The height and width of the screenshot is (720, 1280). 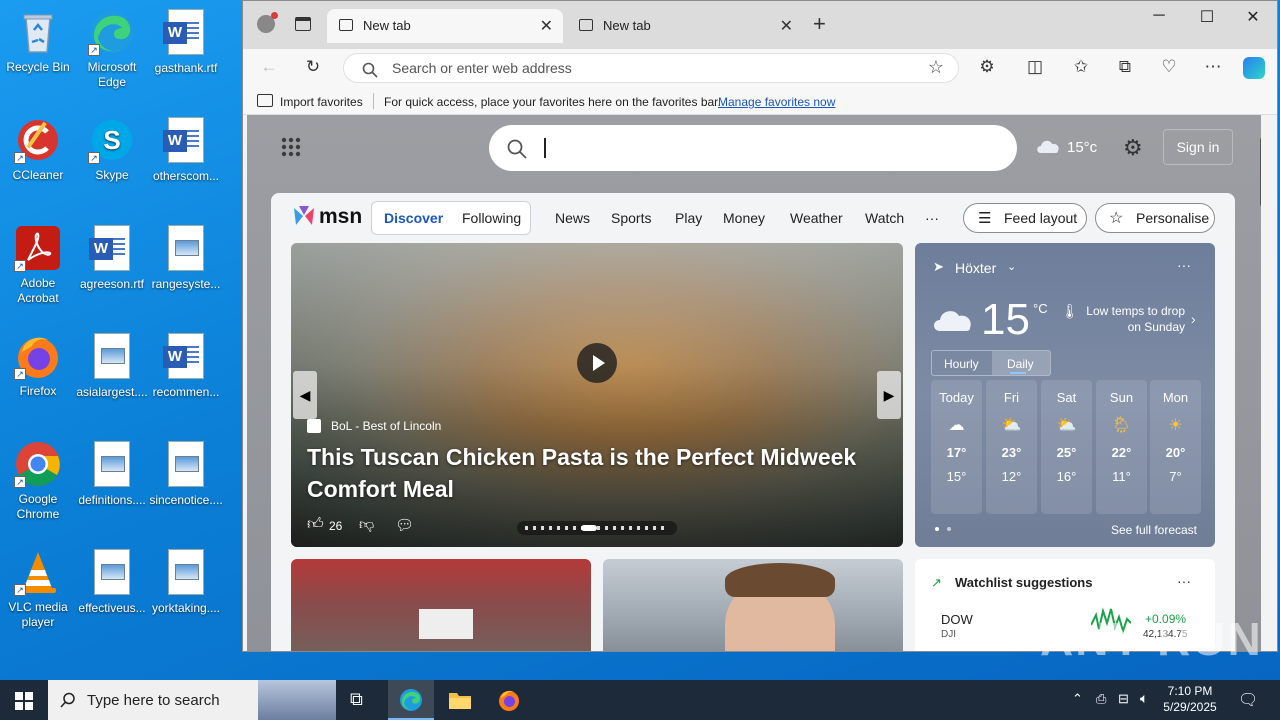 What do you see at coordinates (597, 528) in the screenshot?
I see `carousel-dots` at bounding box center [597, 528].